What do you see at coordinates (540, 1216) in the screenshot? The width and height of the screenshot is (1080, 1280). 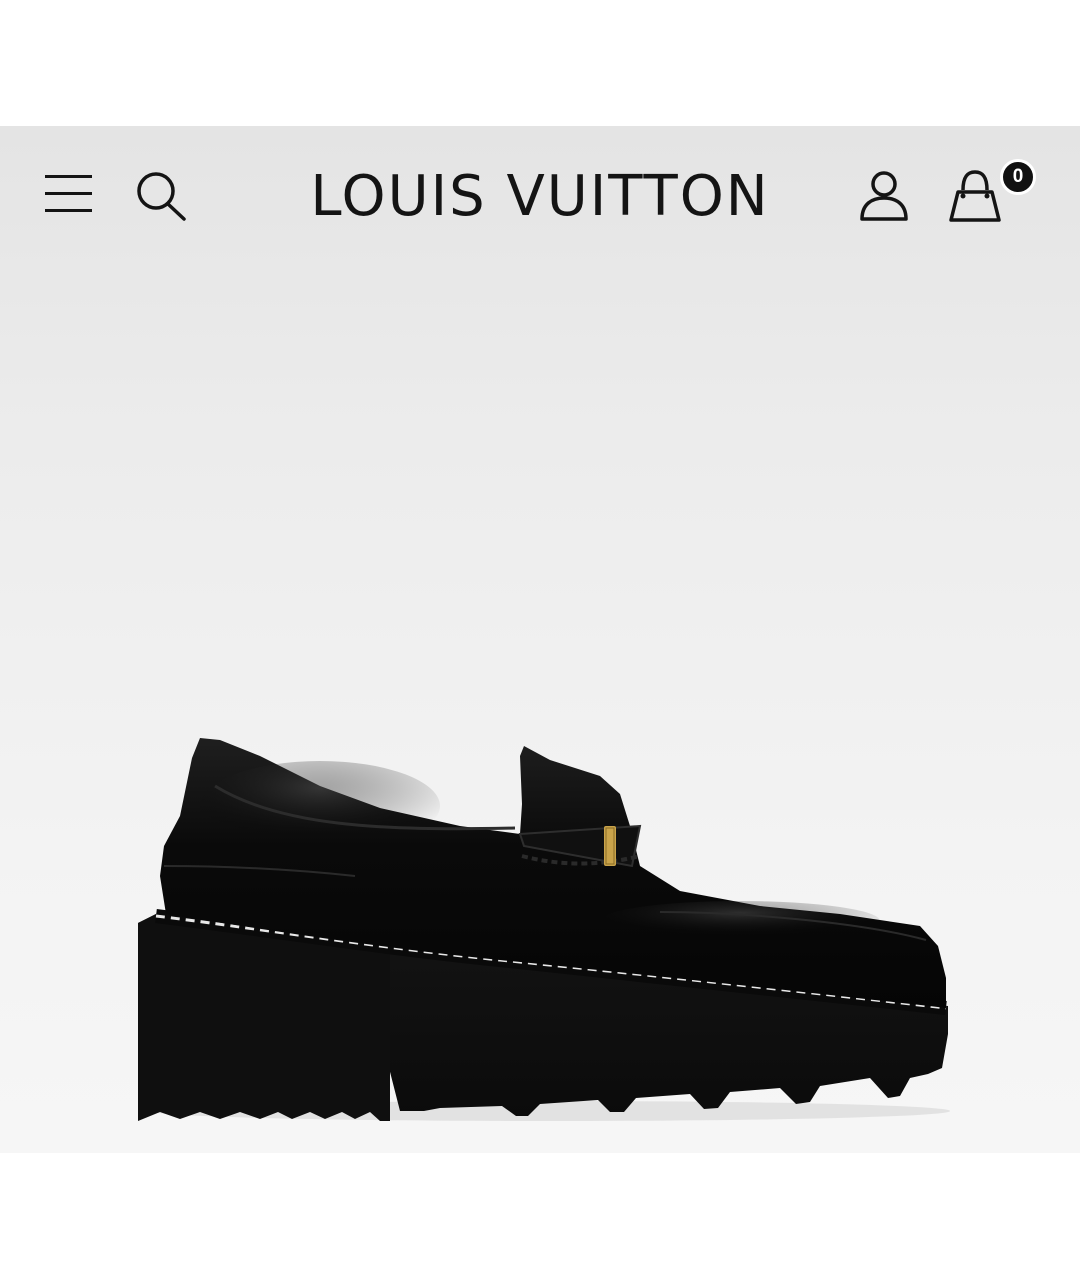 I see `bottom-blank-area` at bounding box center [540, 1216].